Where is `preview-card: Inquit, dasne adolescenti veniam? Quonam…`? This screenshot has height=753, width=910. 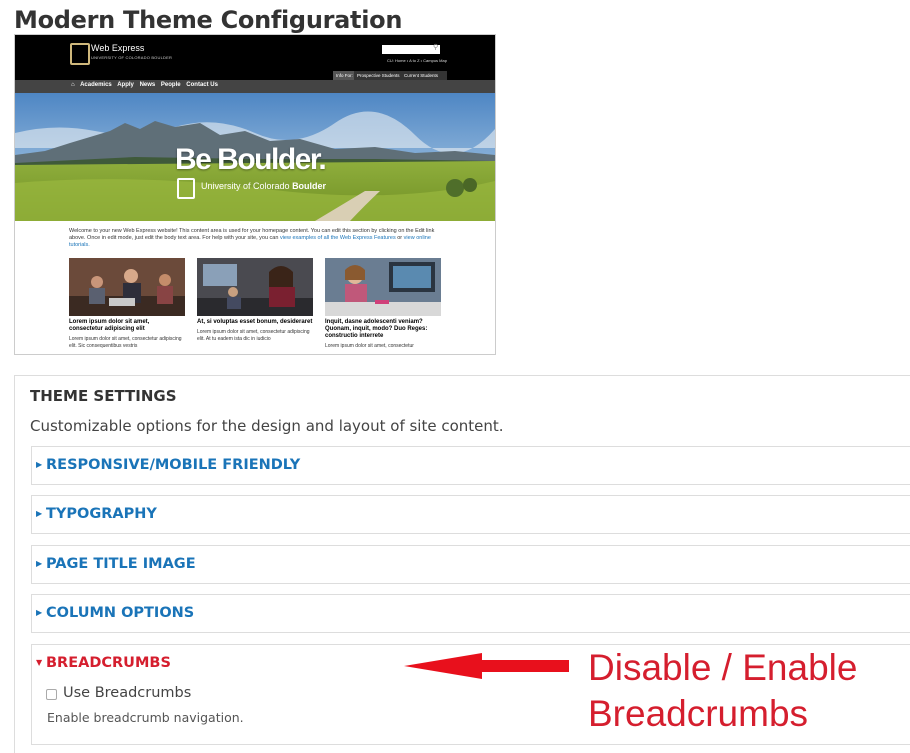 preview-card: Inquit, dasne adolescenti veniam? Quonam… is located at coordinates (383, 304).